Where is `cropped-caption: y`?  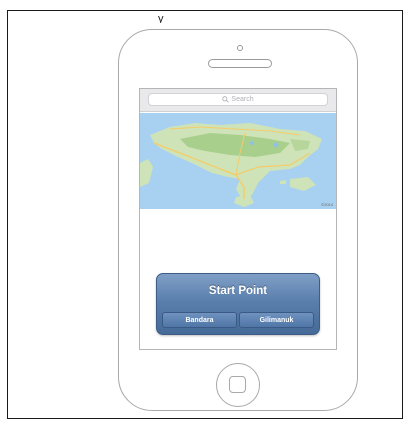
cropped-caption: y is located at coordinates (162, 19).